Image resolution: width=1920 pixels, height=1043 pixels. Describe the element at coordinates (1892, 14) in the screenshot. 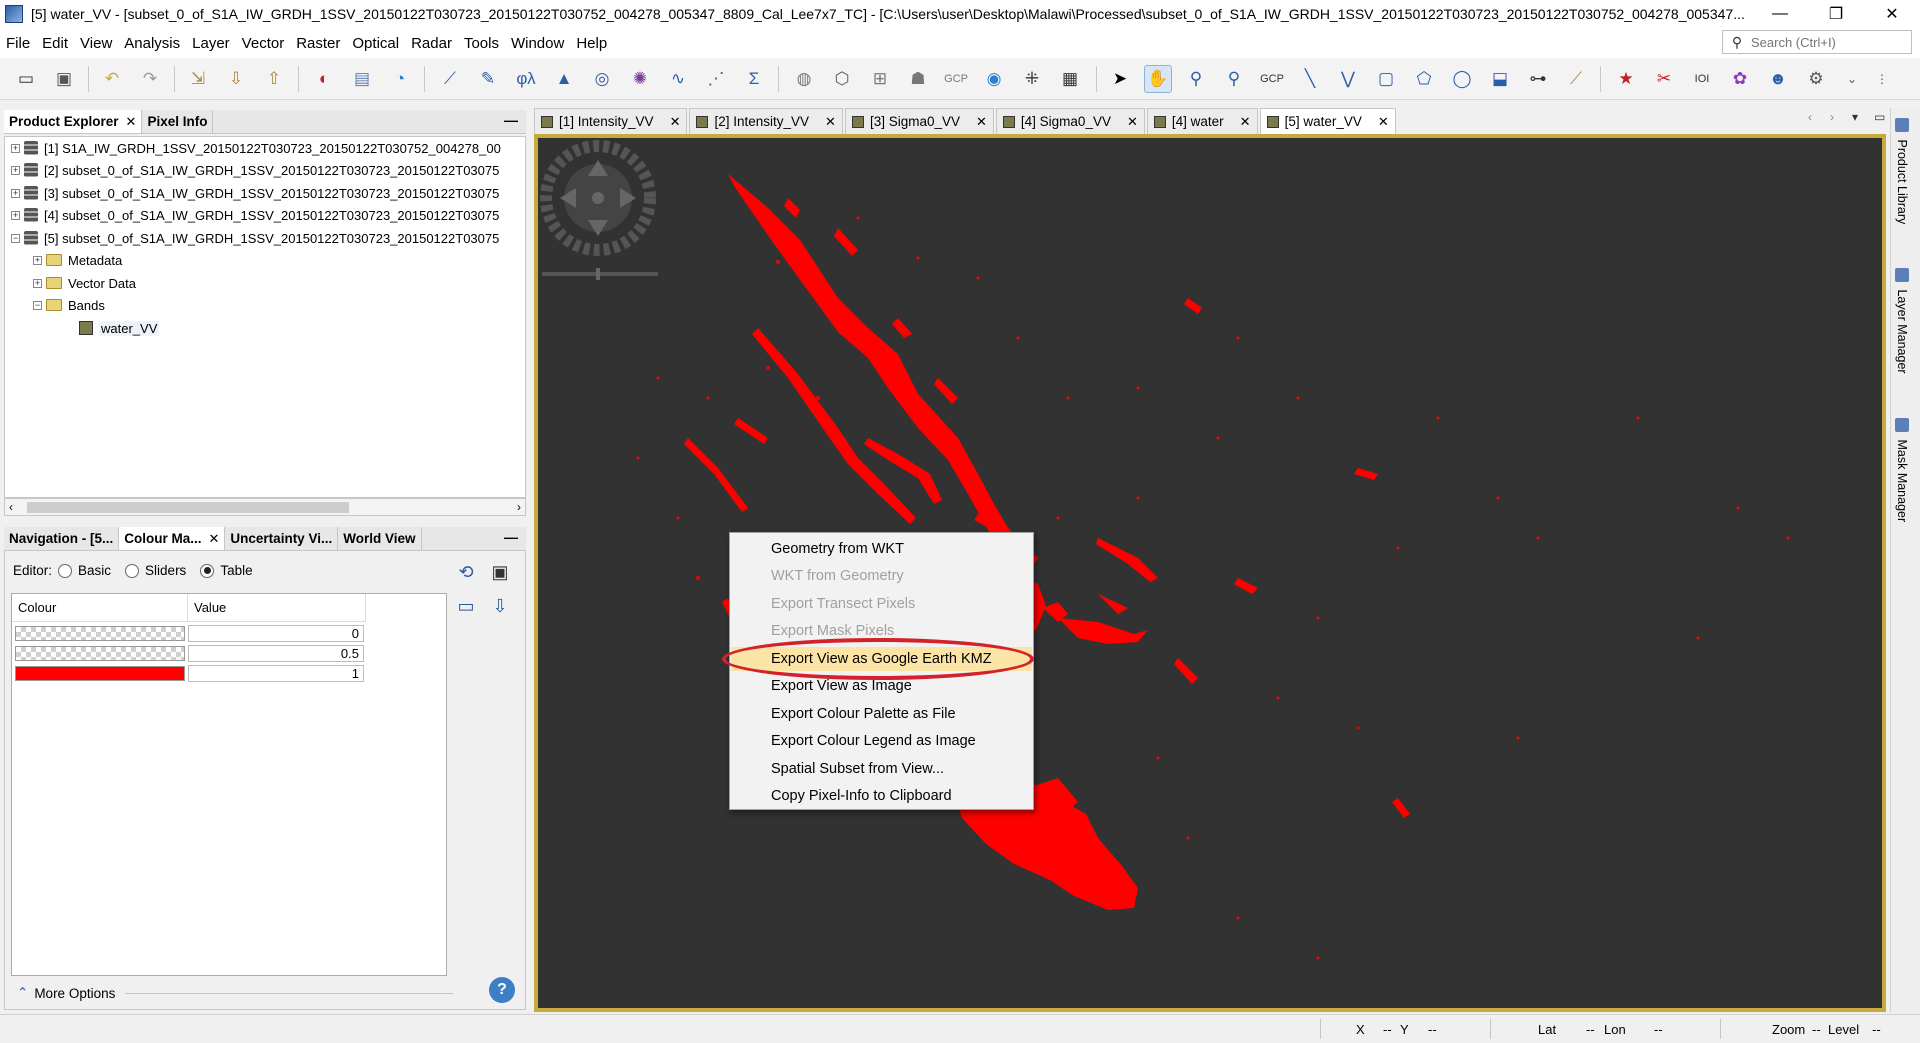

I see `close-window-button: ✕` at that location.